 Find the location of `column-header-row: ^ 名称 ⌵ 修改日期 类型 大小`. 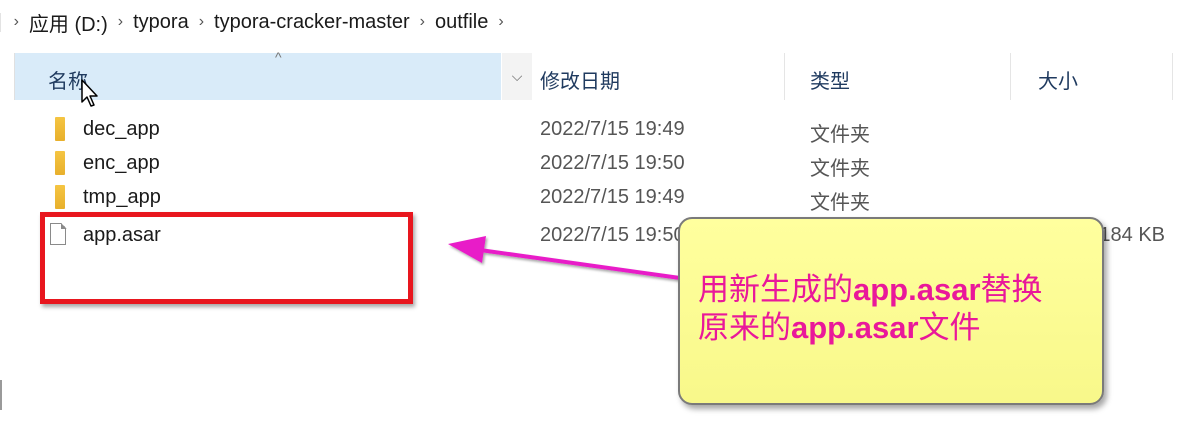

column-header-row: ^ 名称 ⌵ 修改日期 类型 大小 is located at coordinates (605, 74).